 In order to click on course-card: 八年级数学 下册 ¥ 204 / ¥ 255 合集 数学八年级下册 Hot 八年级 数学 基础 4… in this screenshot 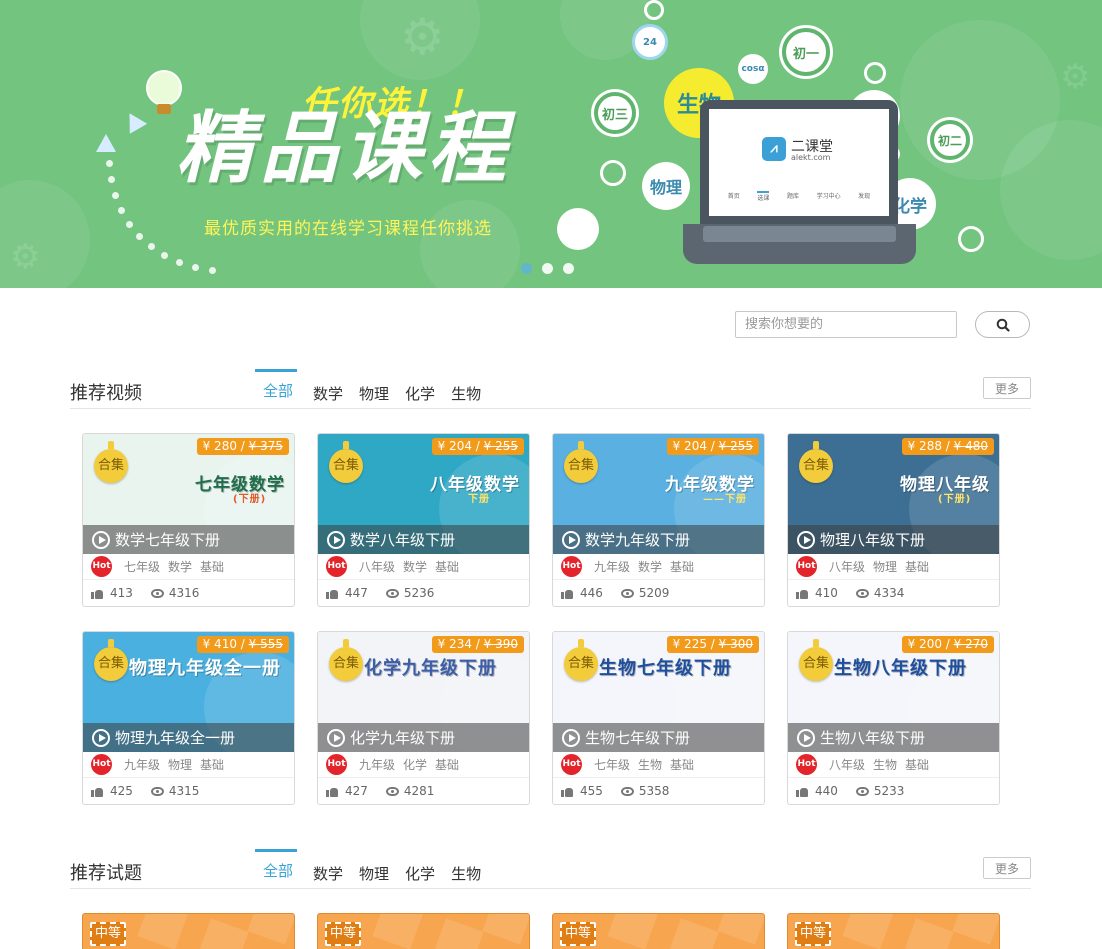, I will do `click(423, 520)`.